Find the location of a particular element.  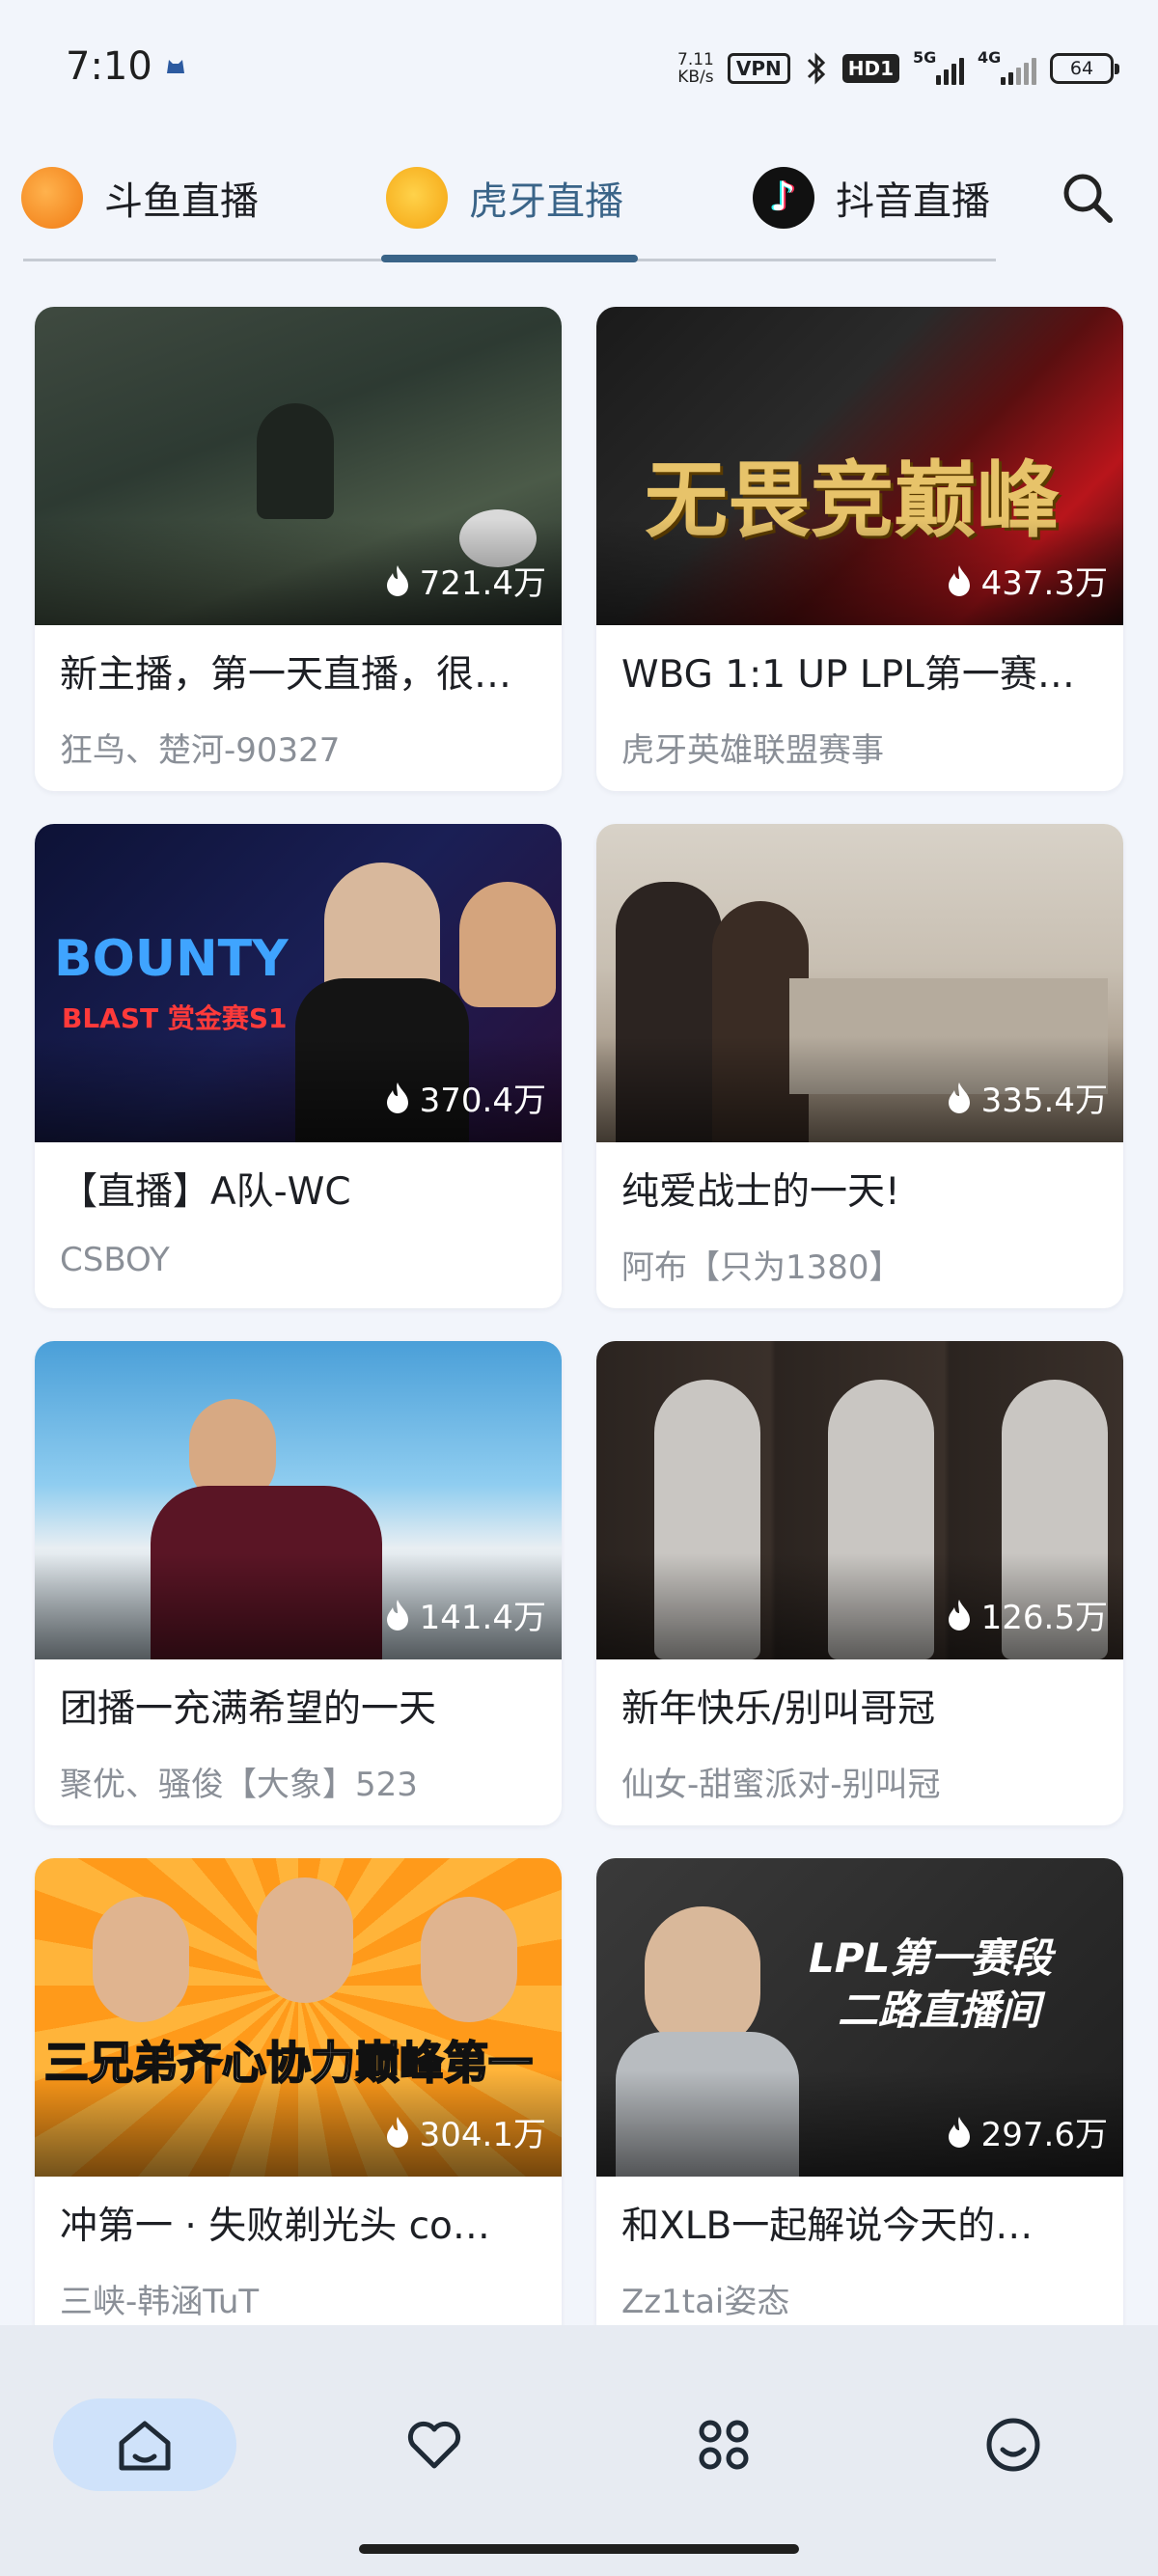

thumbnail-subtitle: 二路直播间 is located at coordinates (939, 2011).